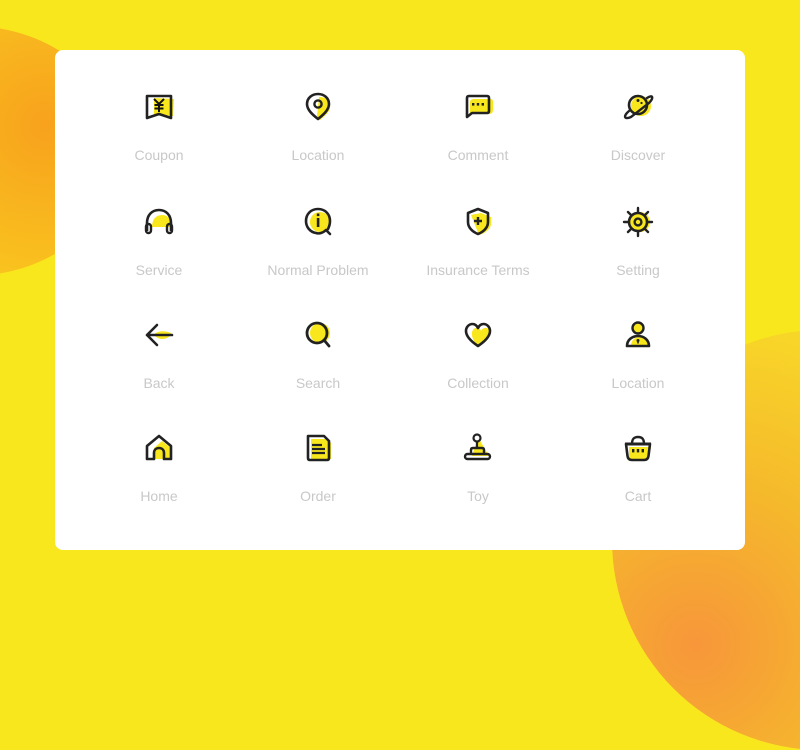 This screenshot has height=750, width=800. What do you see at coordinates (478, 496) in the screenshot?
I see `icon-label: Toy` at bounding box center [478, 496].